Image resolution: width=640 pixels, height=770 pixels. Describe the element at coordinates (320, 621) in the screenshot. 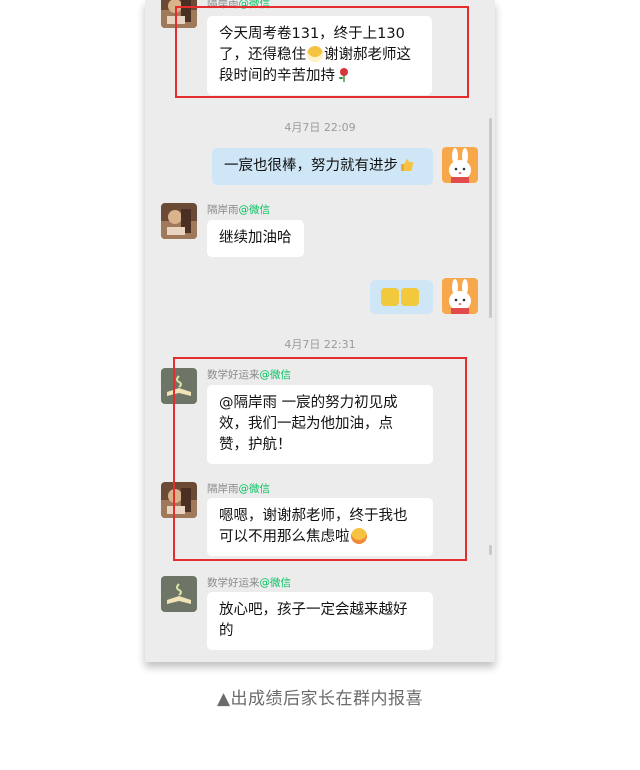

I see `message-bubble: 放心吧，孩子一定会越来越好 的` at that location.